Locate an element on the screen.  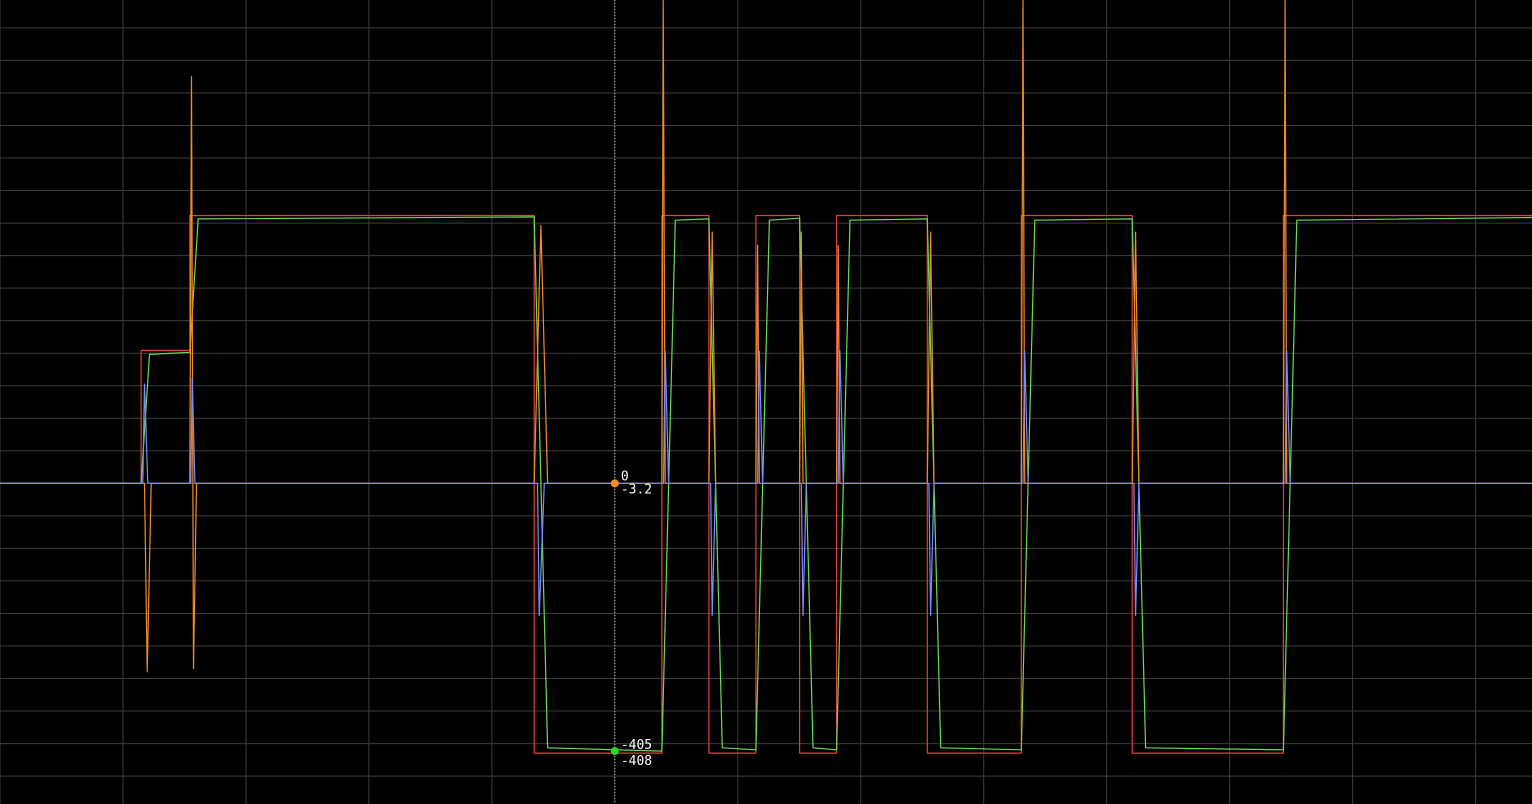
cursor-readout-label-1: -3.2 is located at coordinates (636, 489).